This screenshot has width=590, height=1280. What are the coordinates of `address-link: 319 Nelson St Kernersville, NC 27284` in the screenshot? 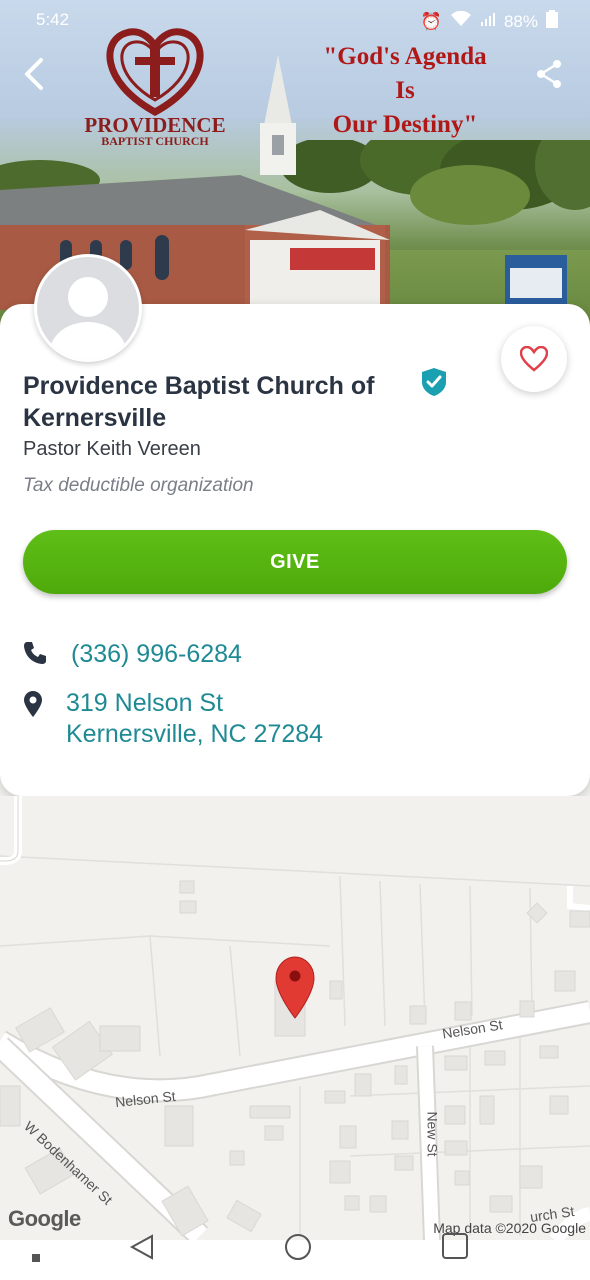 It's located at (194, 719).